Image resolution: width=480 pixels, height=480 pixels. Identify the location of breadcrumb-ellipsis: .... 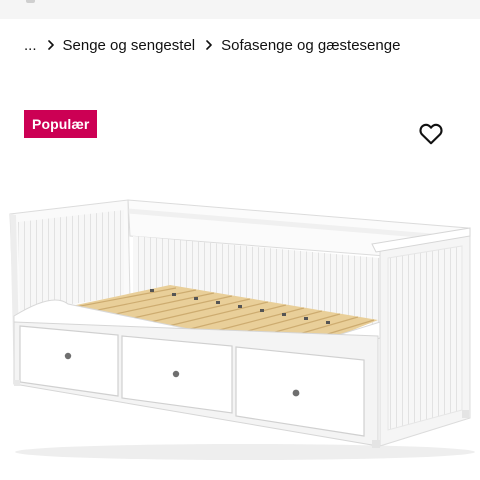
(30, 45).